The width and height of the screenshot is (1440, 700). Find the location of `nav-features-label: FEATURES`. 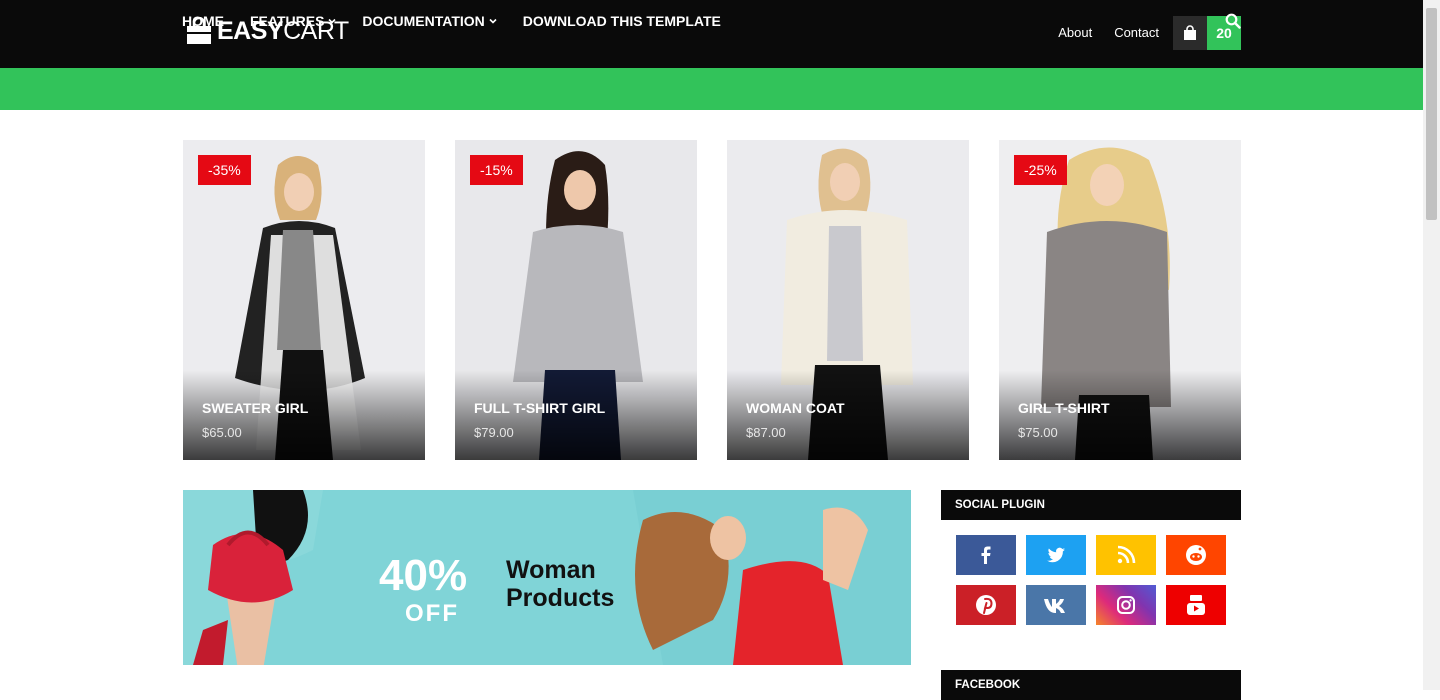

nav-features-label: FEATURES is located at coordinates (287, 21).